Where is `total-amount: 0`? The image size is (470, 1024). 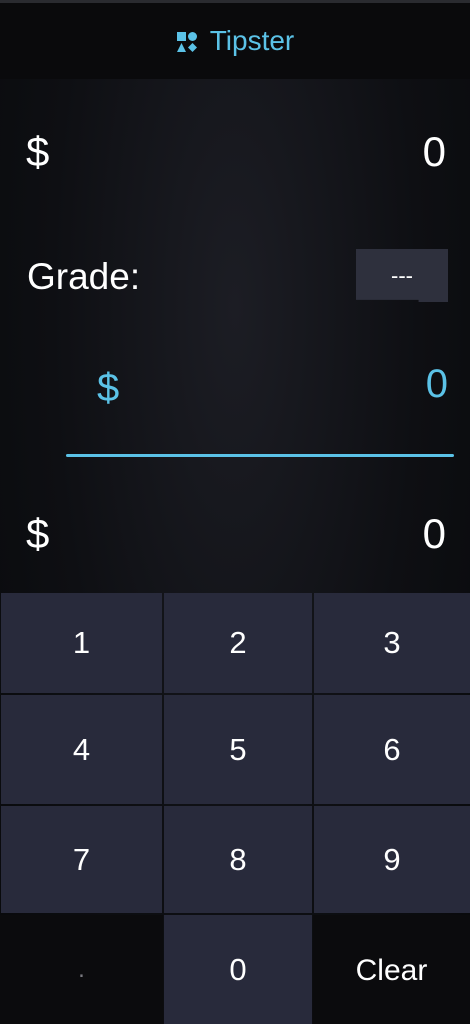 total-amount: 0 is located at coordinates (434, 533).